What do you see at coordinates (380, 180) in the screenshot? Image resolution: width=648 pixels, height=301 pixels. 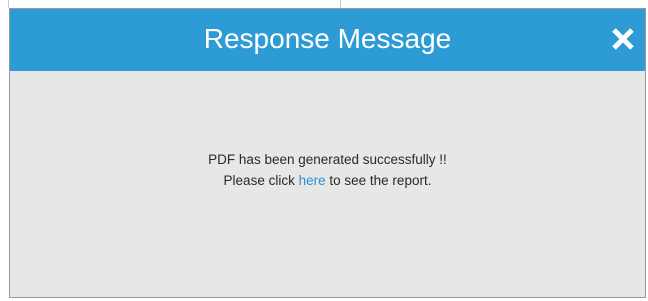 I see `instruction-suffix: to see the report.` at bounding box center [380, 180].